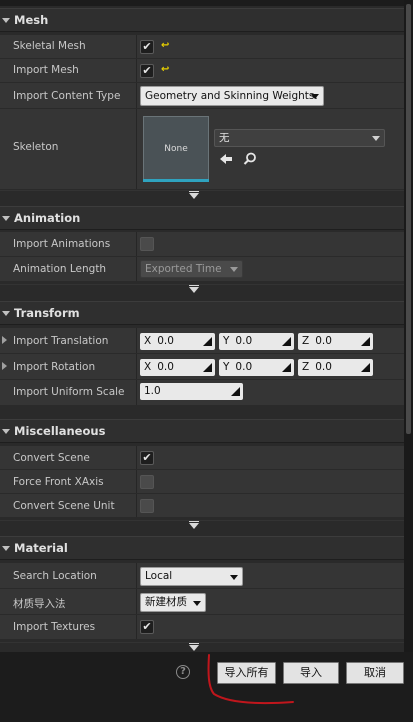 This screenshot has width=413, height=722. I want to click on row-import-translation: Import Translation X 0.0 Y 0.0 Z 0.0, so click(202, 341).